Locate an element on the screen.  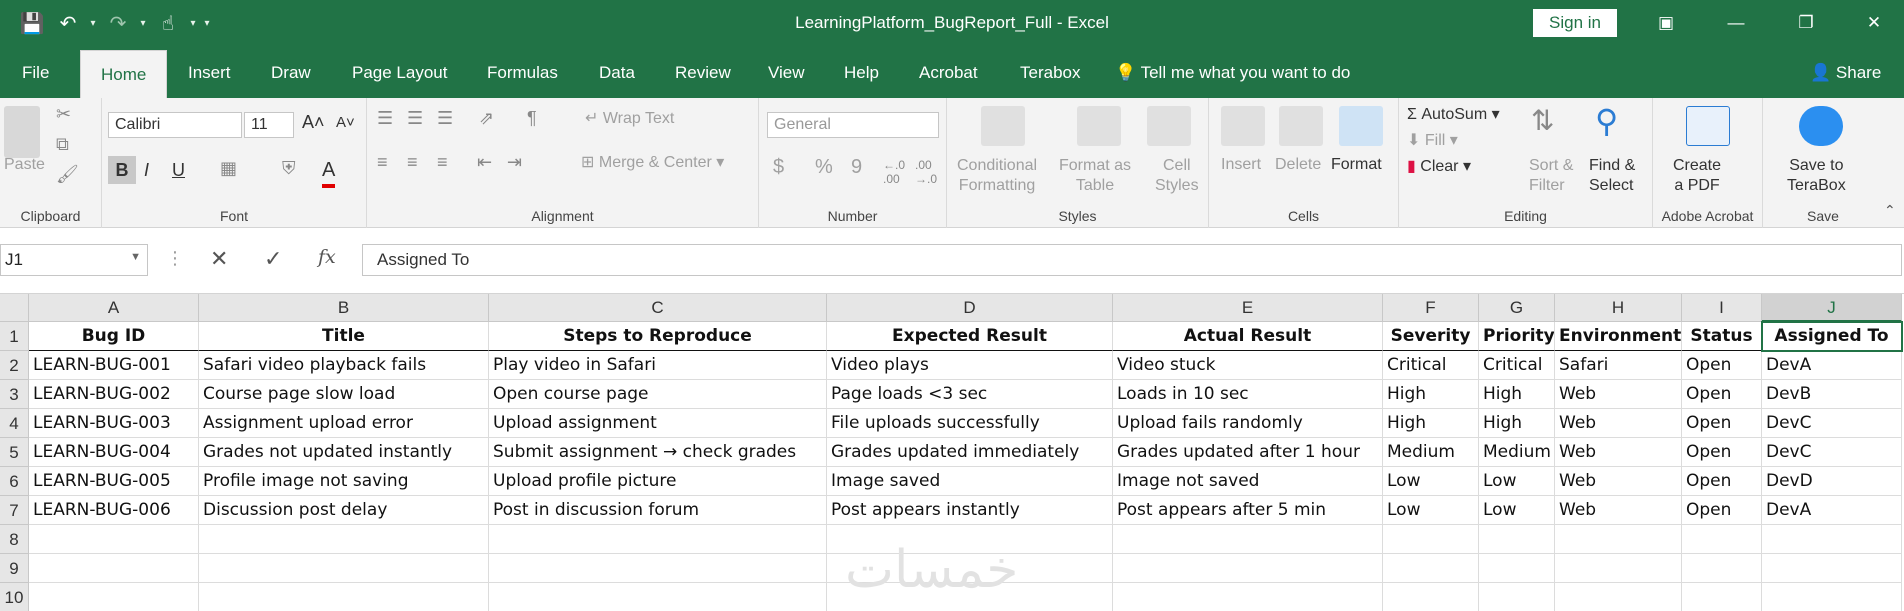
cell-e3: Loads in 10 sec is located at coordinates (1248, 394).